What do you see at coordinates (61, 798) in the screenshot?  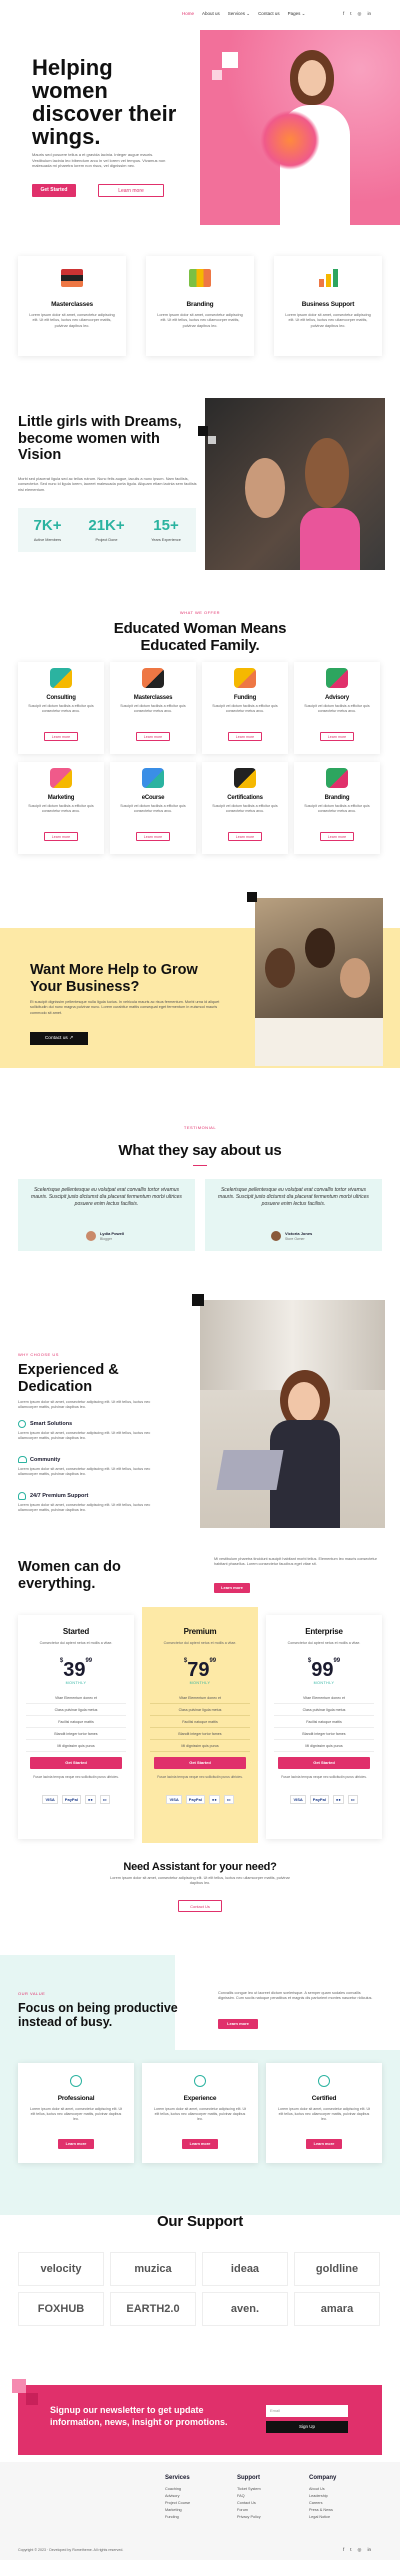 I see `offer-card-title: Marketing` at bounding box center [61, 798].